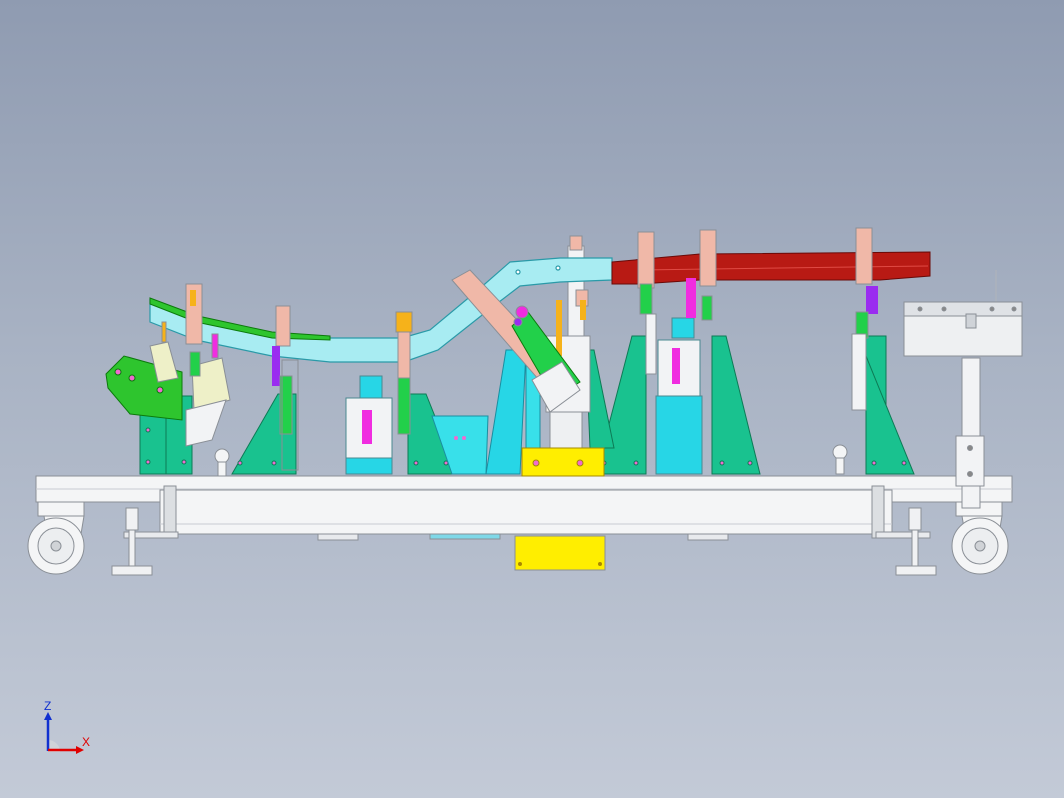 The width and height of the screenshot is (1064, 798). What do you see at coordinates (67, 726) in the screenshot?
I see `axis-triad: Z X` at bounding box center [67, 726].